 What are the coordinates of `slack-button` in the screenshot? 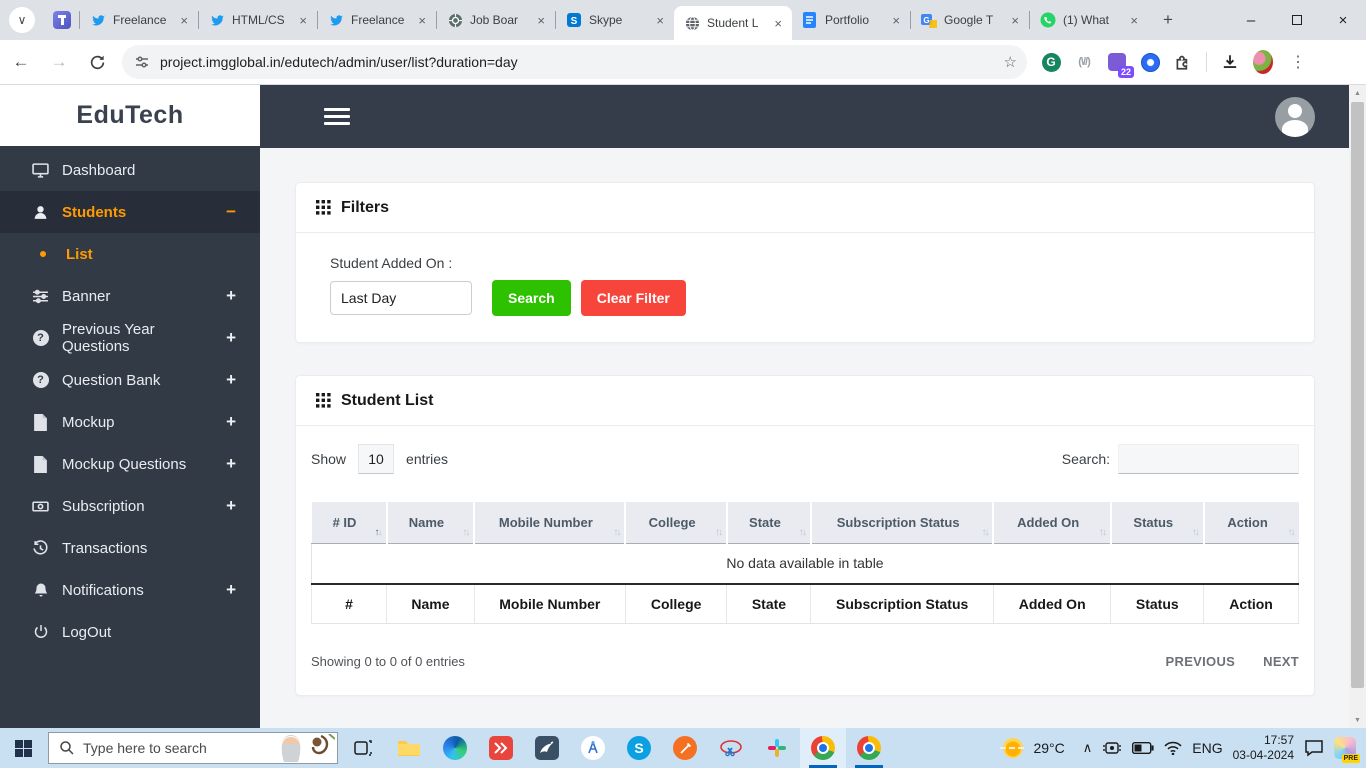 It's located at (777, 748).